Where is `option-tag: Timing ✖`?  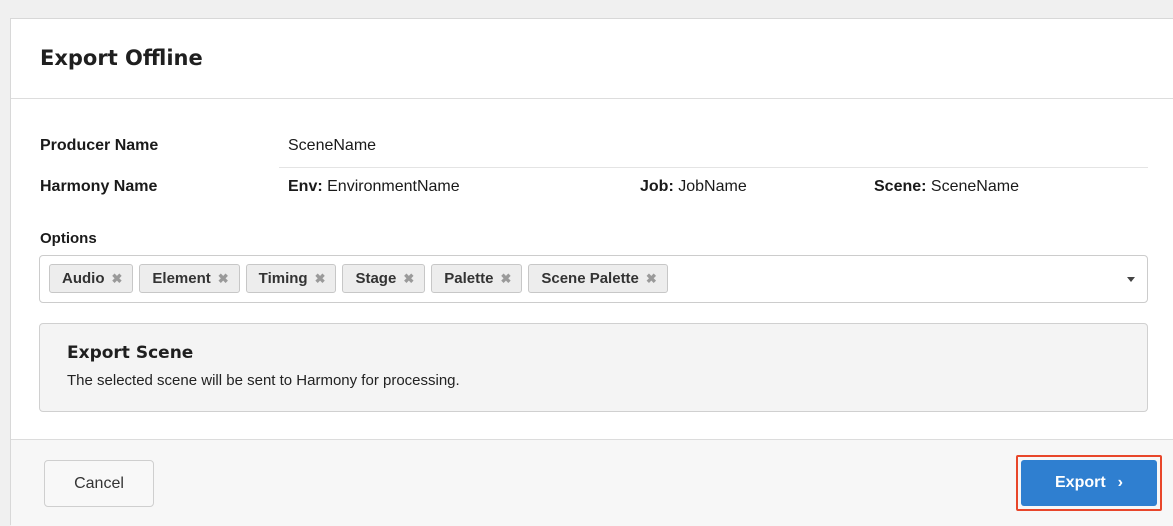 option-tag: Timing ✖ is located at coordinates (291, 278).